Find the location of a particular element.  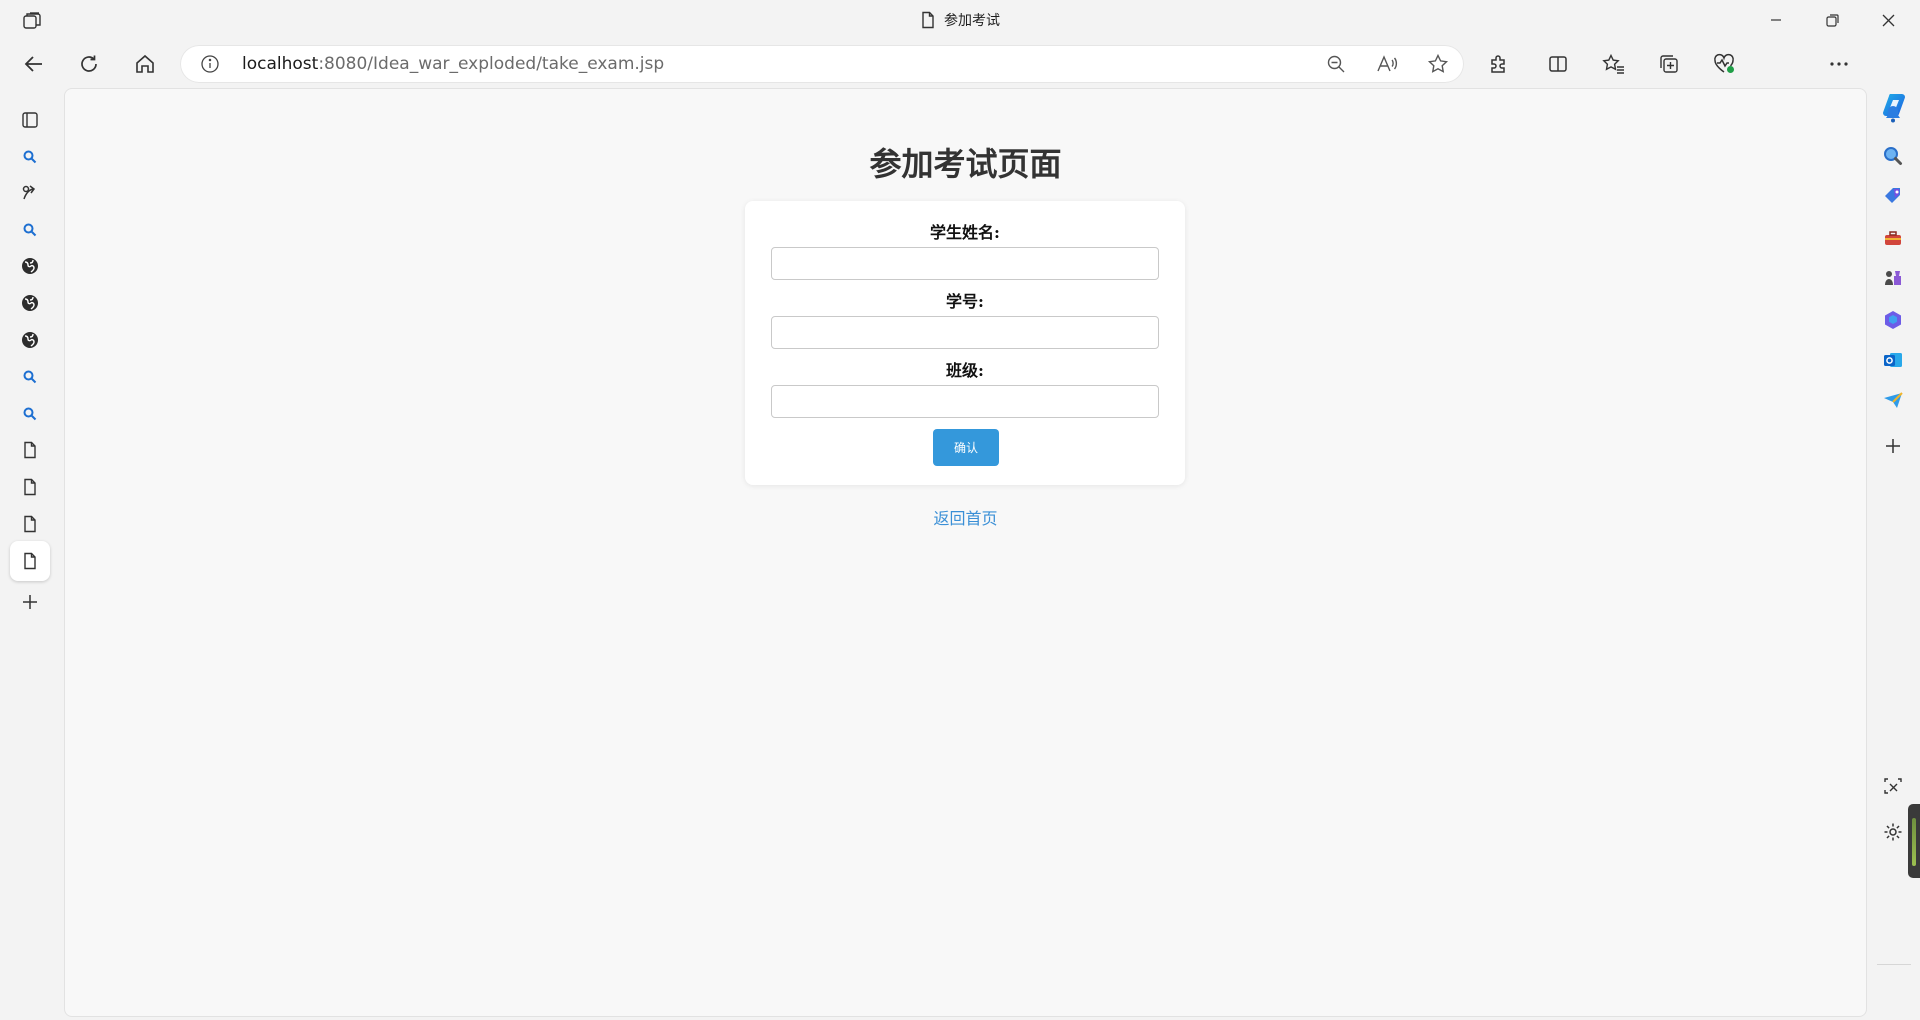

outlook-icon is located at coordinates (1893, 360).